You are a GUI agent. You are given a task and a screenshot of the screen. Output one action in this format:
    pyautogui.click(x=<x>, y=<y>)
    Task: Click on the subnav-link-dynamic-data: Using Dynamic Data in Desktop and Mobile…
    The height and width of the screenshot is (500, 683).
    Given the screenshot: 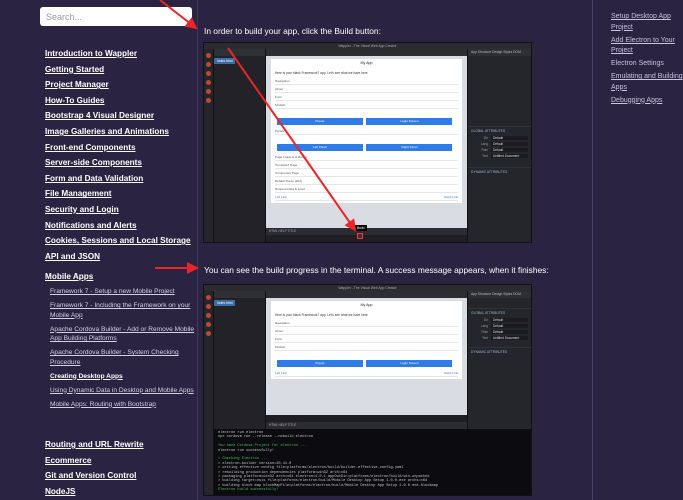 What is the action you would take?
    pyautogui.click(x=124, y=391)
    